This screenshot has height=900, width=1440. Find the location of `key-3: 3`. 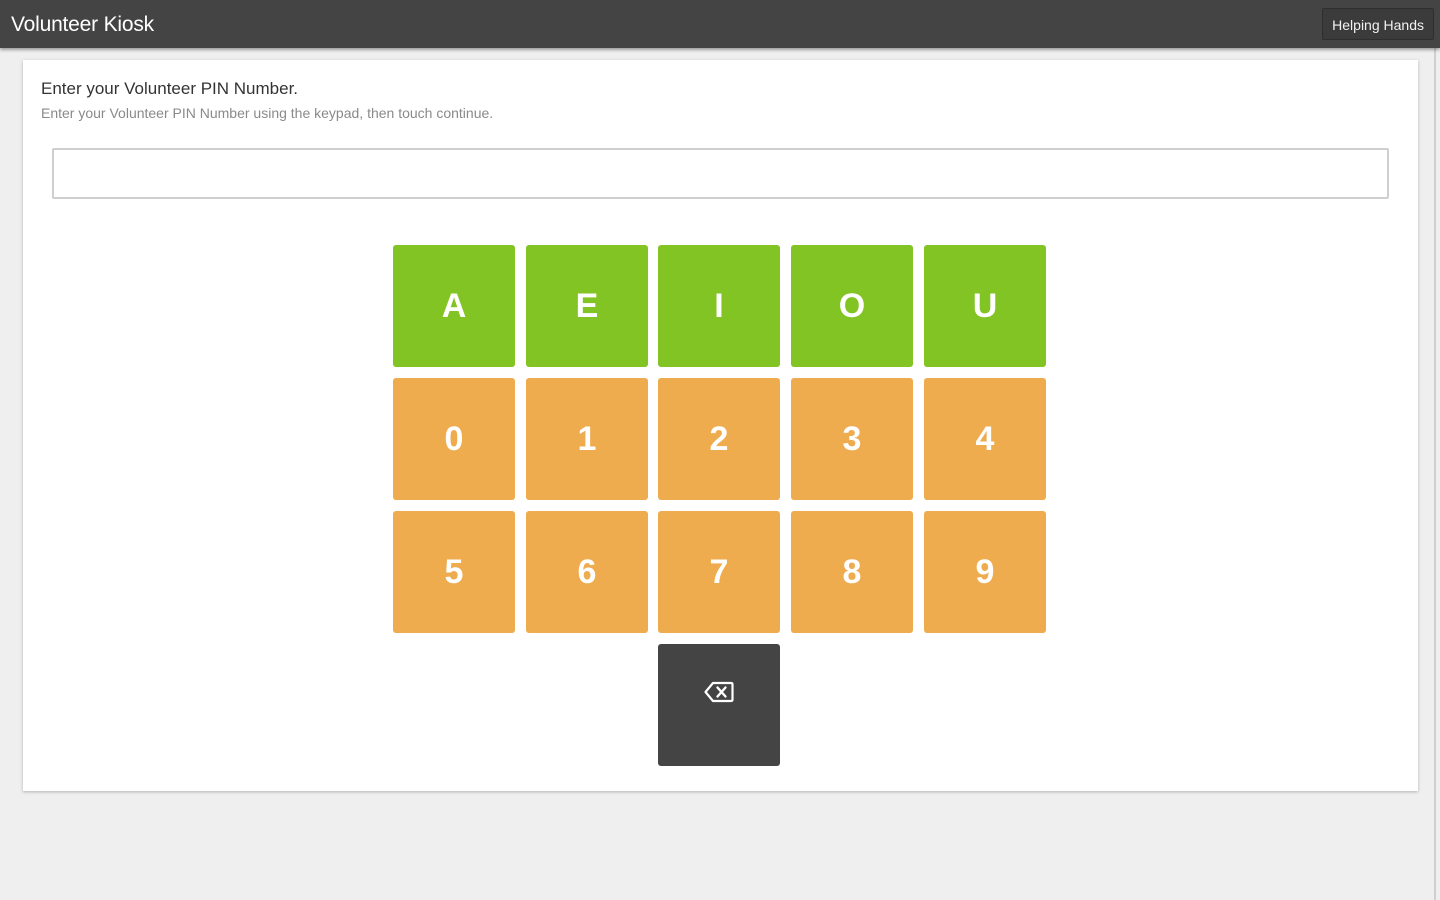

key-3: 3 is located at coordinates (852, 439).